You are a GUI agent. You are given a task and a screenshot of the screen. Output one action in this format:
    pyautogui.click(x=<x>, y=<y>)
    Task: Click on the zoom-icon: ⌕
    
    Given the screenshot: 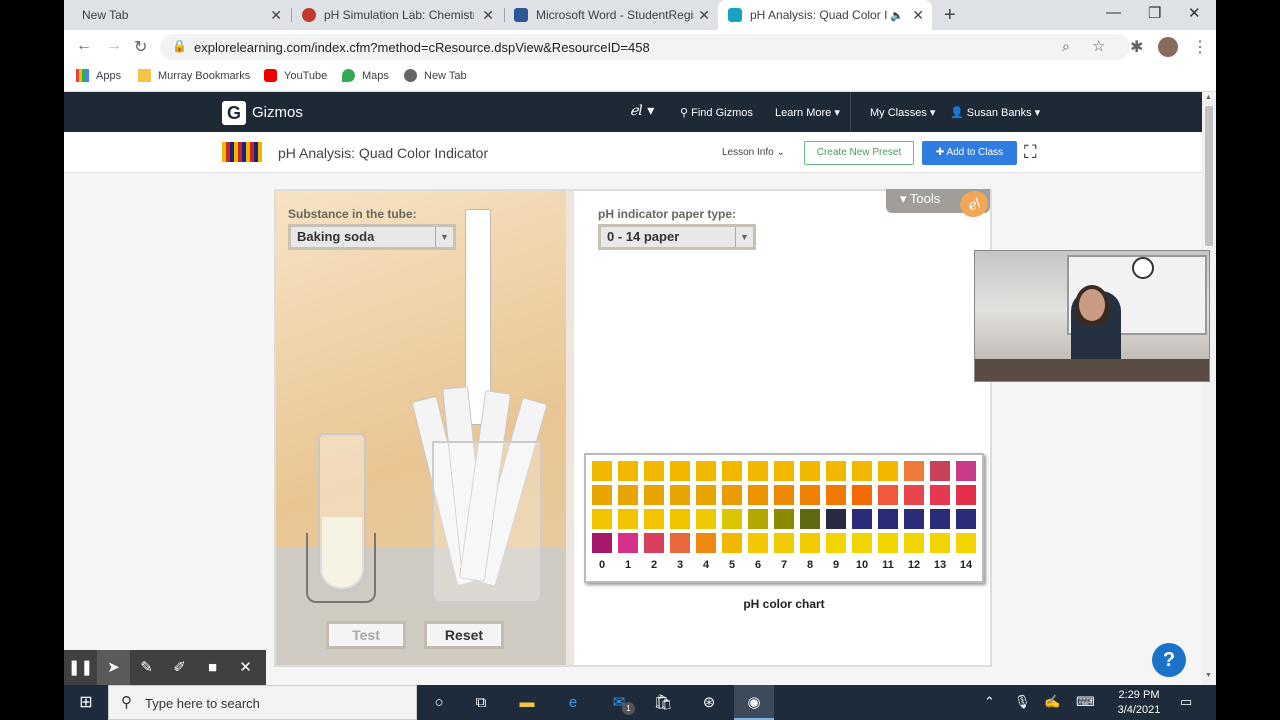 What is the action you would take?
    pyautogui.click(x=1066, y=46)
    